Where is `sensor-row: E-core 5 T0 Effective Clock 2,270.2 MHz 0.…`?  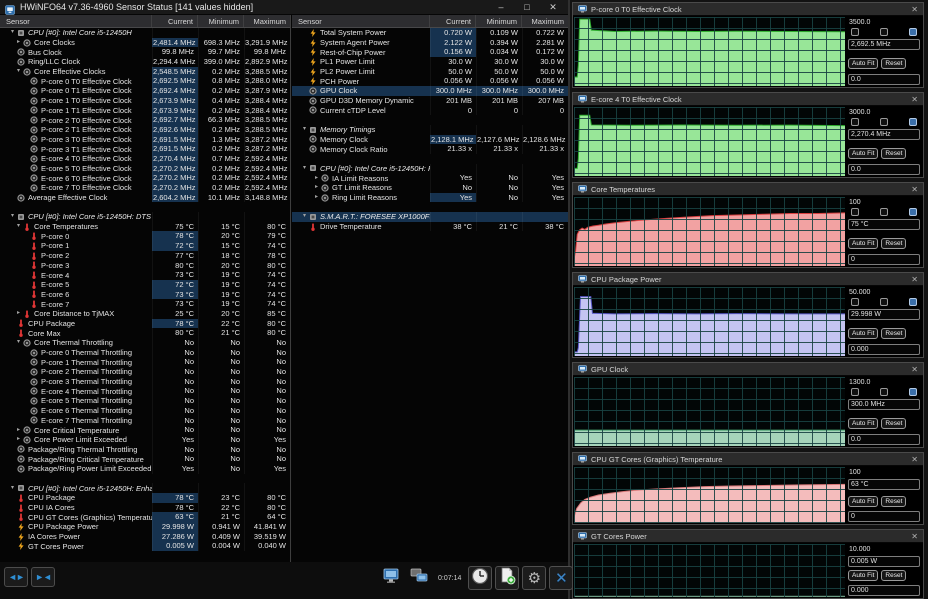
sensor-row: E-core 5 T0 Effective Clock 2,270.2 MHz 0.… is located at coordinates (145, 168).